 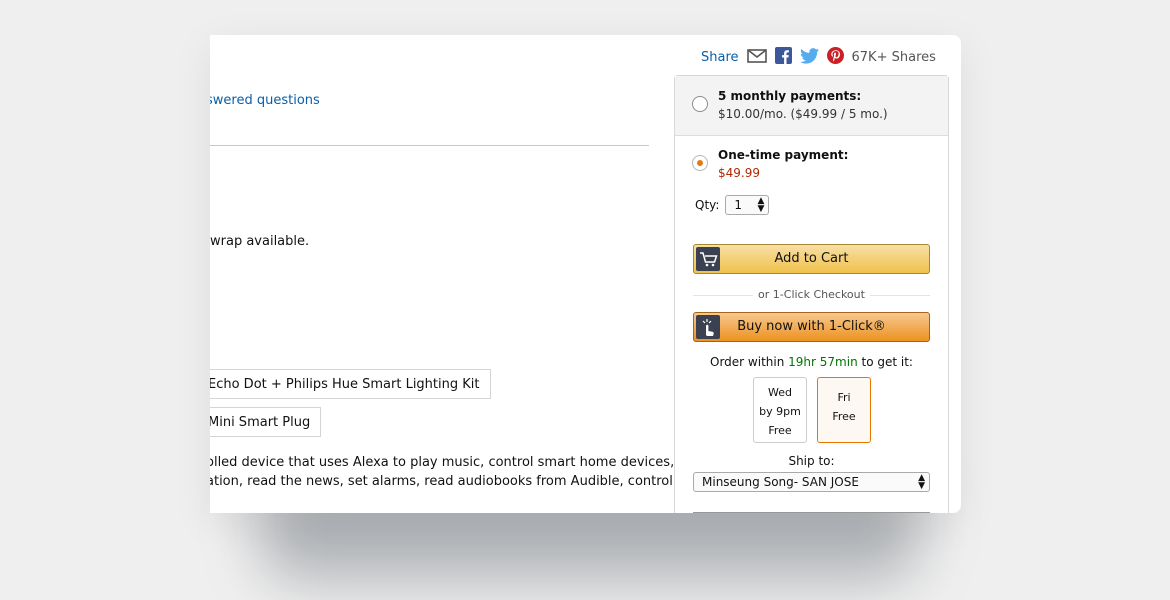 I want to click on facebook-icon, so click(x=783, y=57).